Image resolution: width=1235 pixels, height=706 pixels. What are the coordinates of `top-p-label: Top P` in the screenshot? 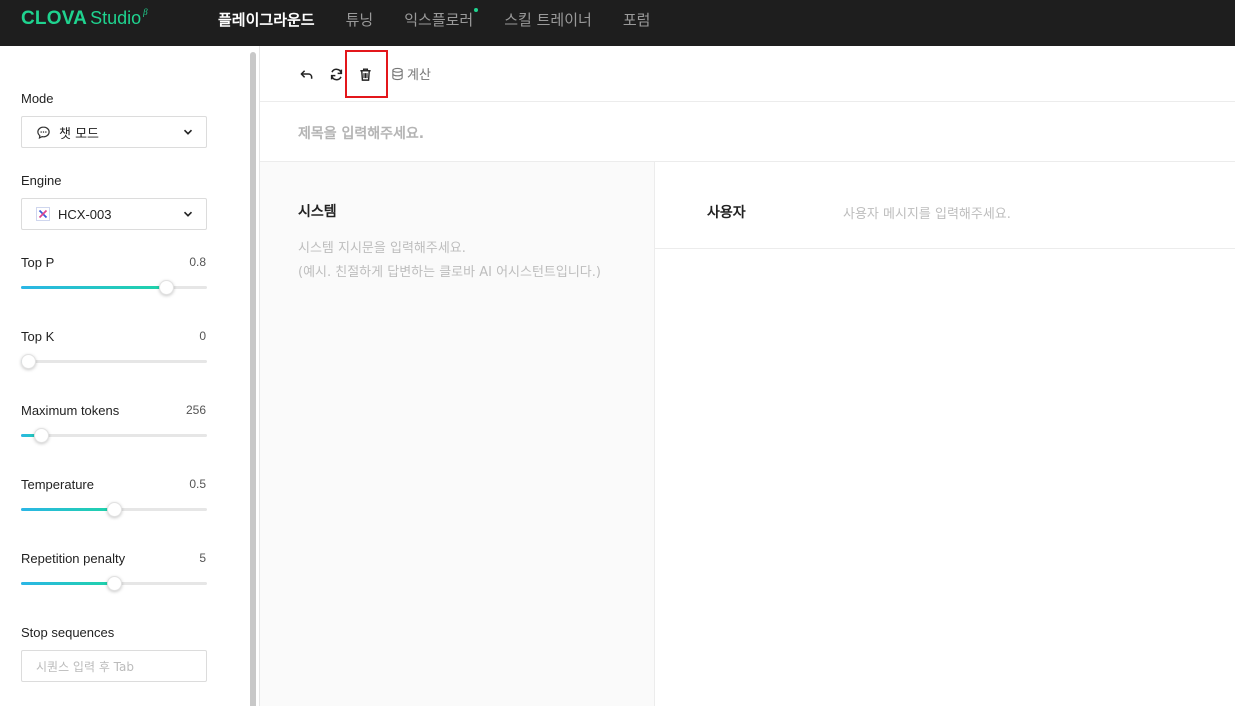 It's located at (38, 262).